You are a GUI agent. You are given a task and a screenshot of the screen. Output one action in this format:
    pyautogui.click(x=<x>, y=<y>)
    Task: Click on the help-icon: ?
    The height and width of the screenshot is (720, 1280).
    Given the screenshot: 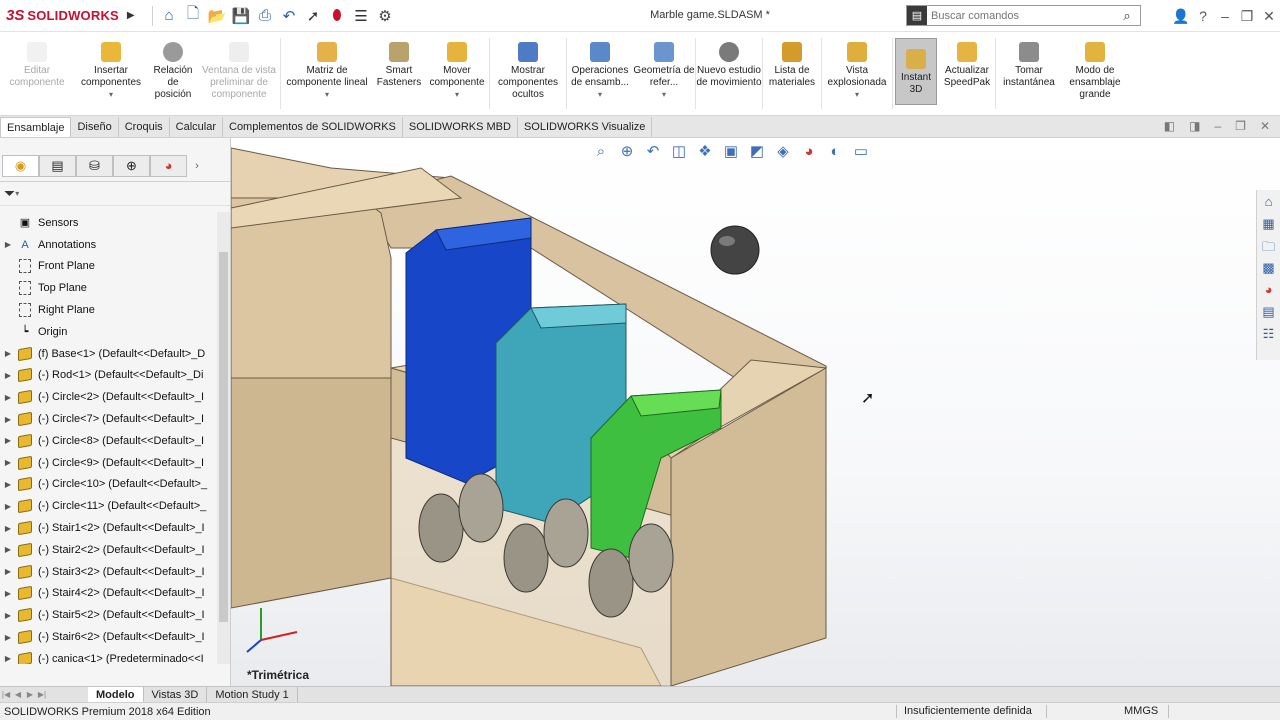 What is the action you would take?
    pyautogui.click(x=1203, y=16)
    